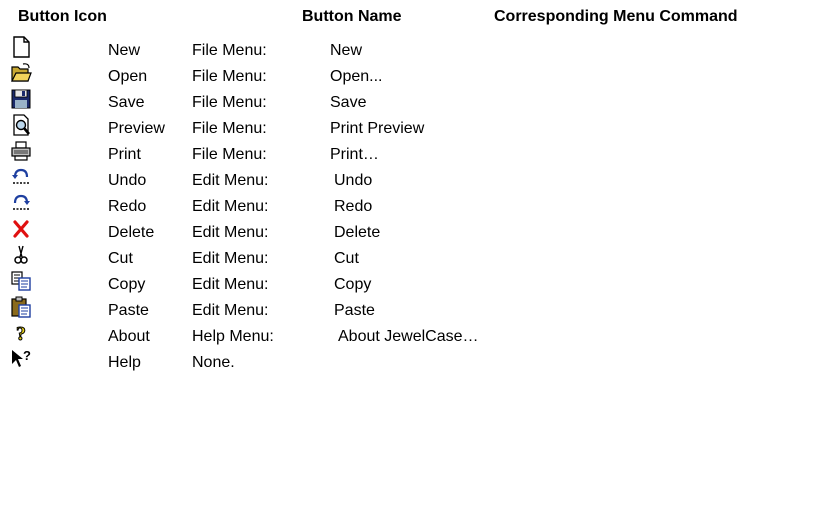 The width and height of the screenshot is (817, 512). I want to click on button-name: Paste, so click(128, 310).